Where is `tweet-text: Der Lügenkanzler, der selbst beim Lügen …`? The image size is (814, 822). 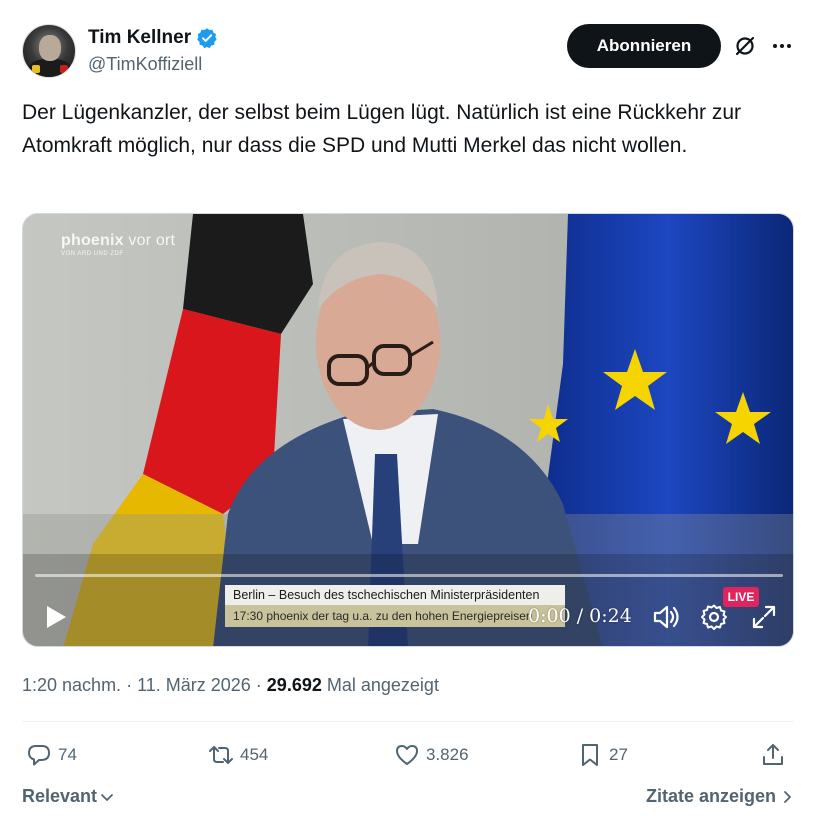
tweet-text: Der Lügenkanzler, der selbst beim Lügen … is located at coordinates (382, 129).